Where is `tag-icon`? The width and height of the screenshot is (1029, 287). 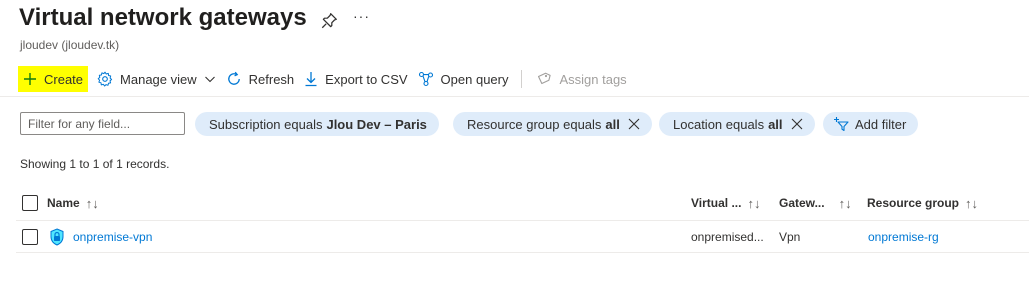
tag-icon is located at coordinates (545, 78).